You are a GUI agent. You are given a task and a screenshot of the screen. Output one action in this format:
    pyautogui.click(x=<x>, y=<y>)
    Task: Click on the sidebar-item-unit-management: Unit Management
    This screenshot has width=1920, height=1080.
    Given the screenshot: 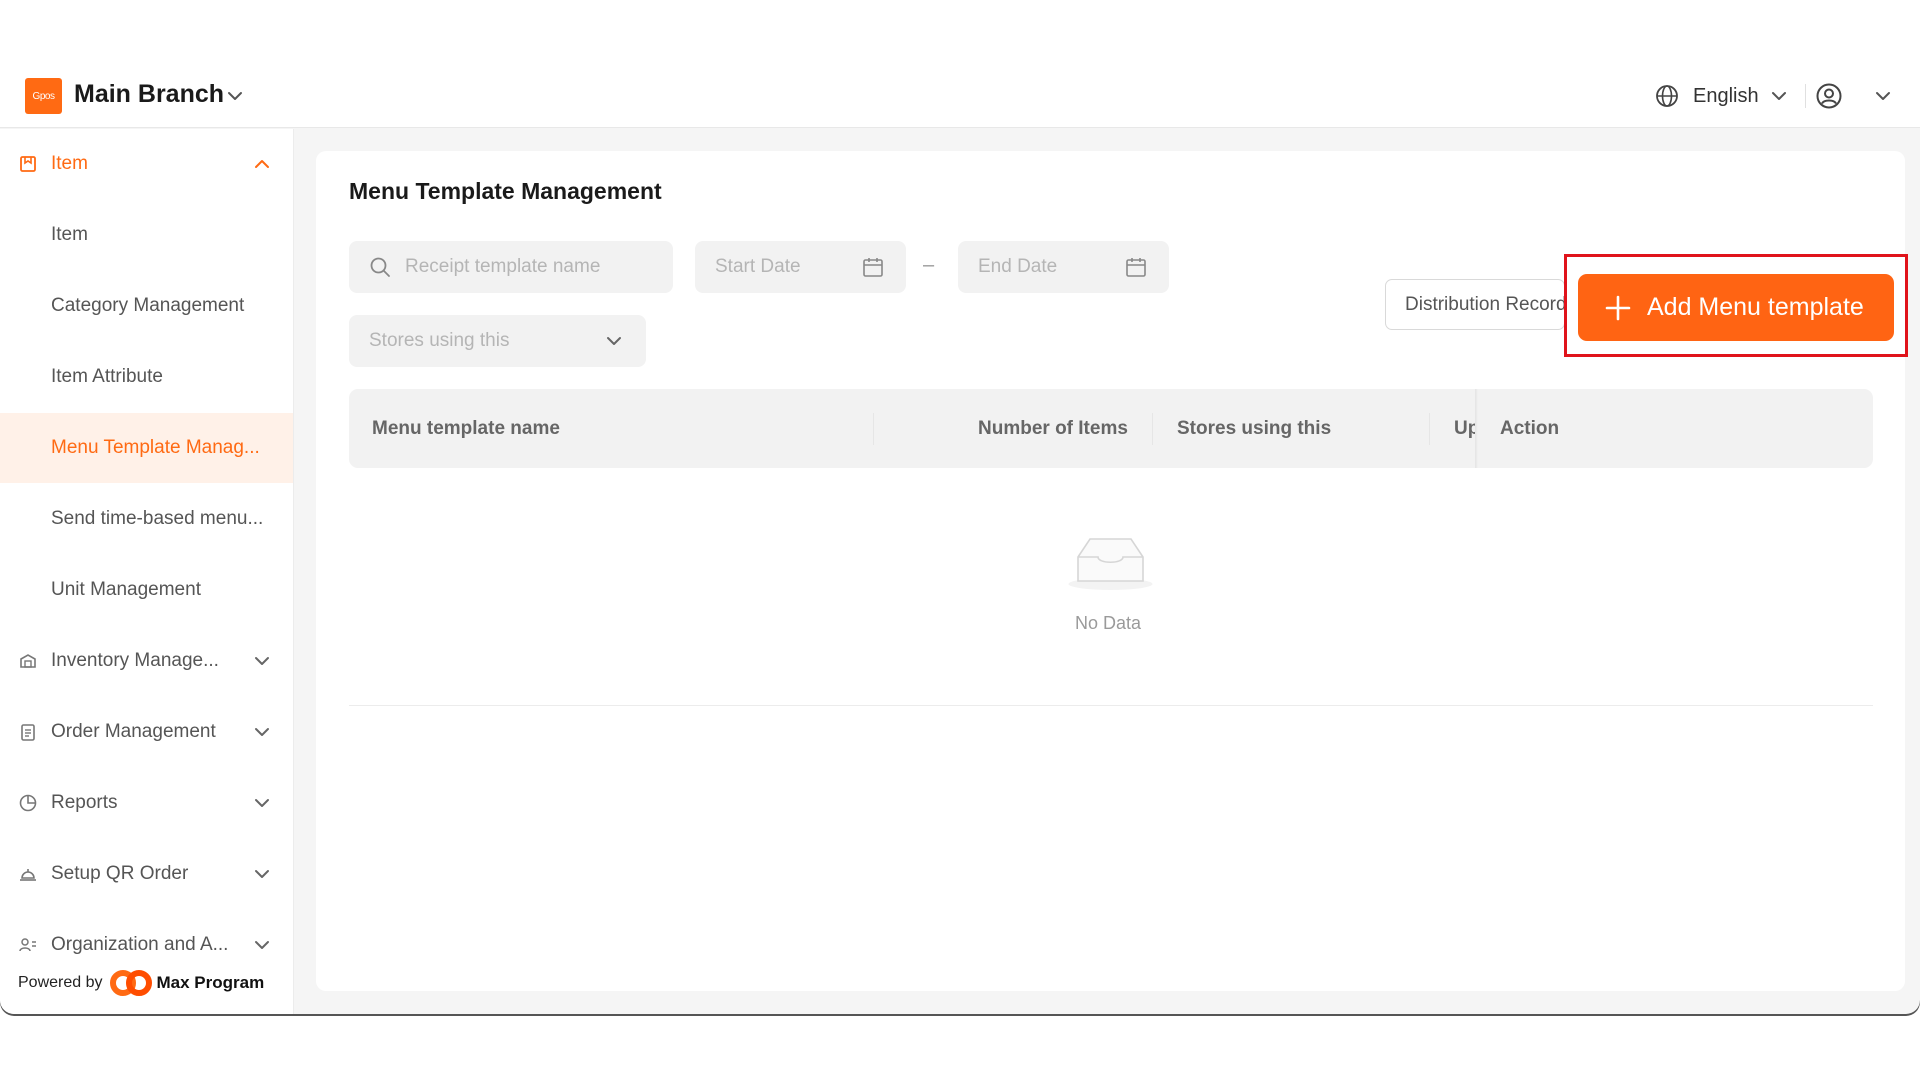 What is the action you would take?
    pyautogui.click(x=146, y=590)
    